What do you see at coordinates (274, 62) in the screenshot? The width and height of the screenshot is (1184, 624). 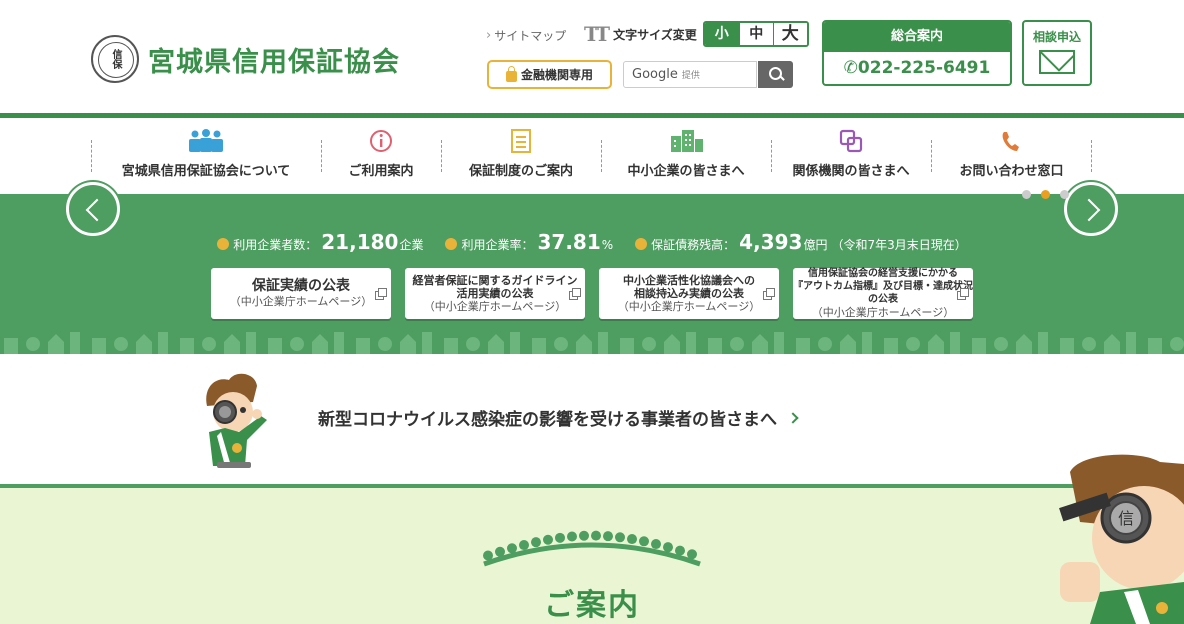 I see `logo-text: 宮城県信用保証協会` at bounding box center [274, 62].